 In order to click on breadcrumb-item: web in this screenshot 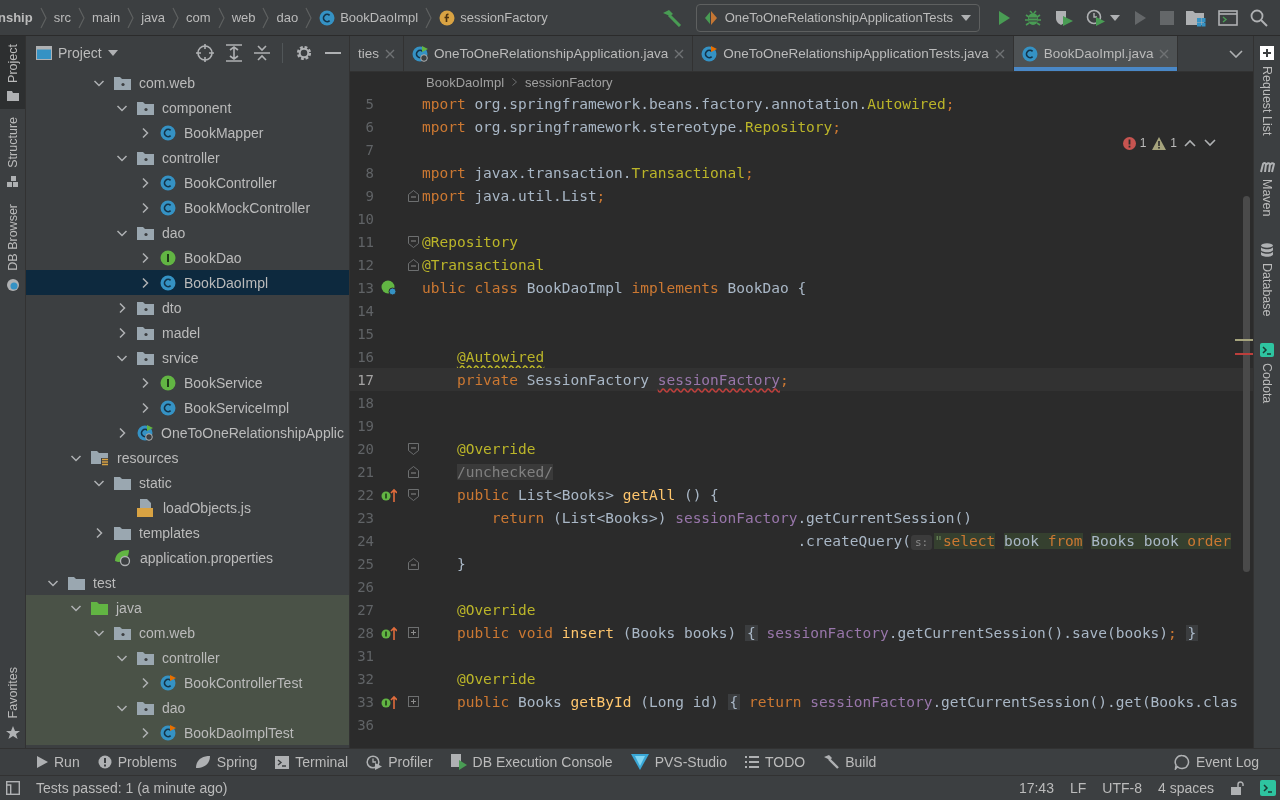, I will do `click(243, 17)`.